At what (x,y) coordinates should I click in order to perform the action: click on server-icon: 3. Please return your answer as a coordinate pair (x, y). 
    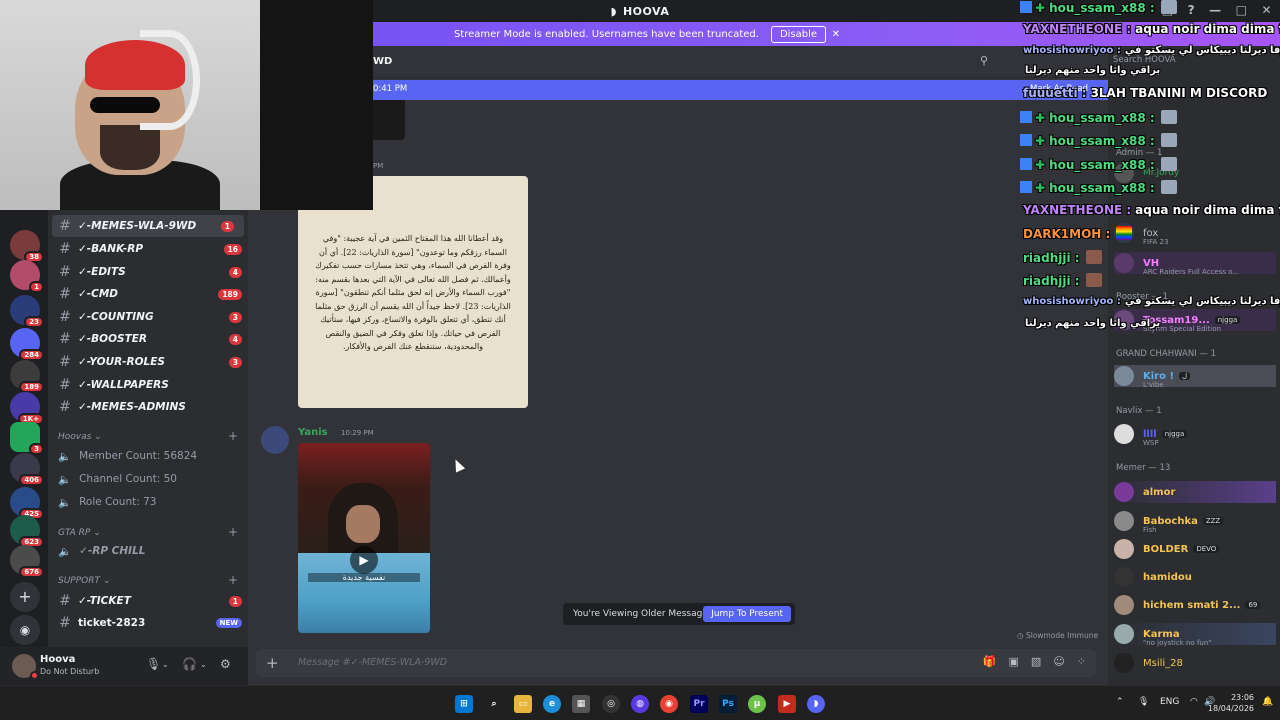
    Looking at the image, I should click on (27, 438).